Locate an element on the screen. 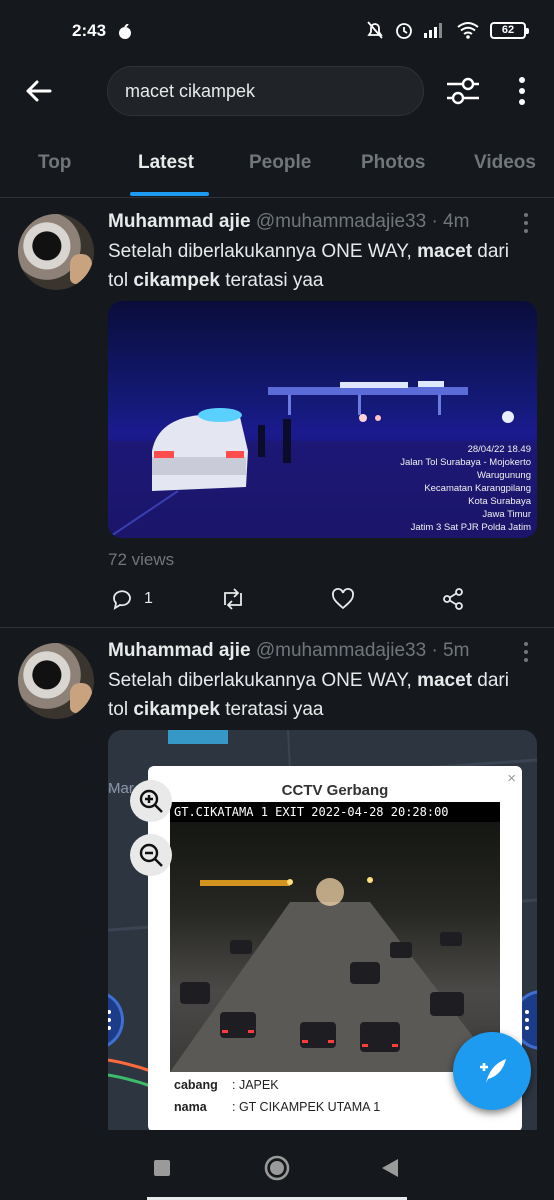  tweet-time: · 4m is located at coordinates (450, 221).